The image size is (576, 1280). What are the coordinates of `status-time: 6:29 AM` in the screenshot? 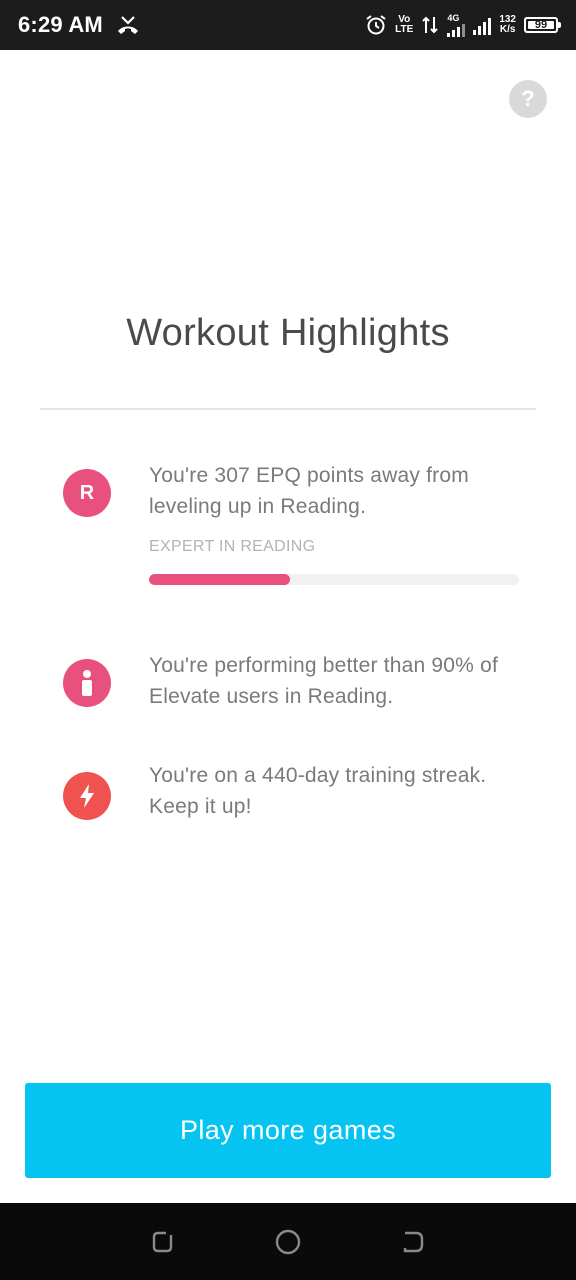 It's located at (60, 24).